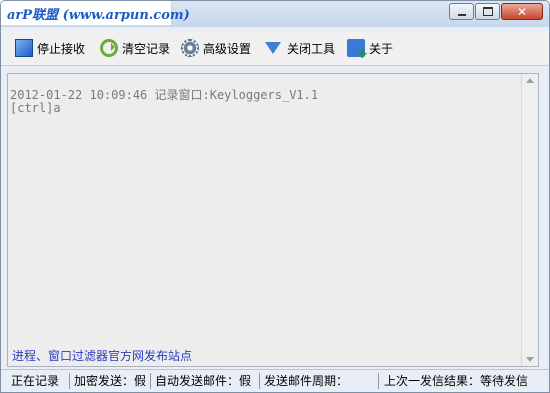  What do you see at coordinates (456, 381) in the screenshot?
I see `status-last-result: 上次一发信结果：等待发信` at bounding box center [456, 381].